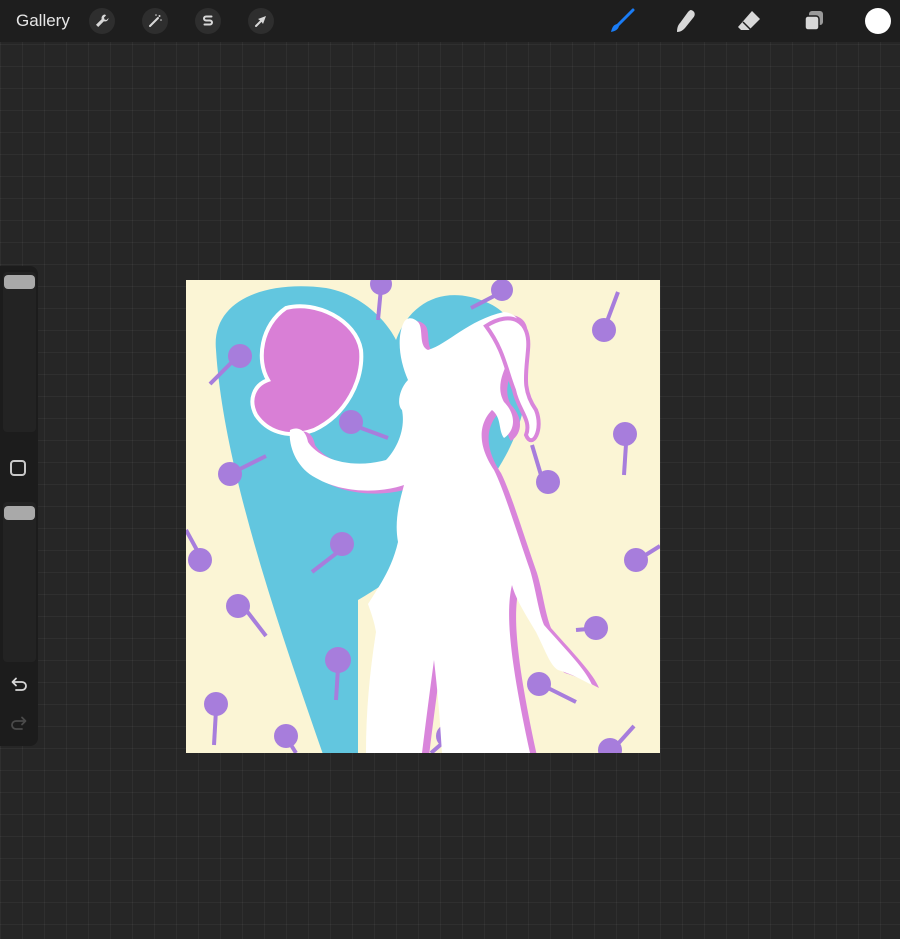 This screenshot has width=900, height=939. I want to click on redo-icon, so click(19, 723).